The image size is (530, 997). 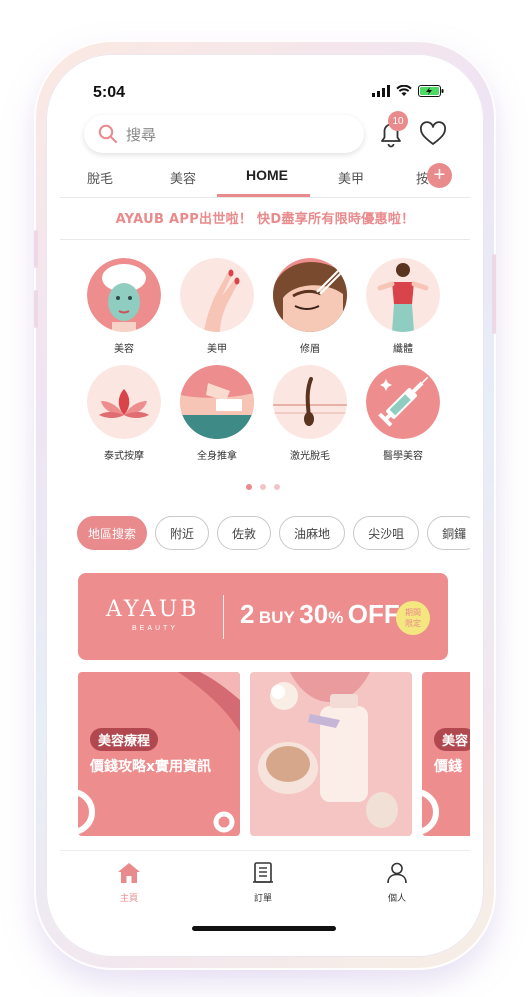 What do you see at coordinates (124, 402) in the screenshot?
I see `lotus-icon` at bounding box center [124, 402].